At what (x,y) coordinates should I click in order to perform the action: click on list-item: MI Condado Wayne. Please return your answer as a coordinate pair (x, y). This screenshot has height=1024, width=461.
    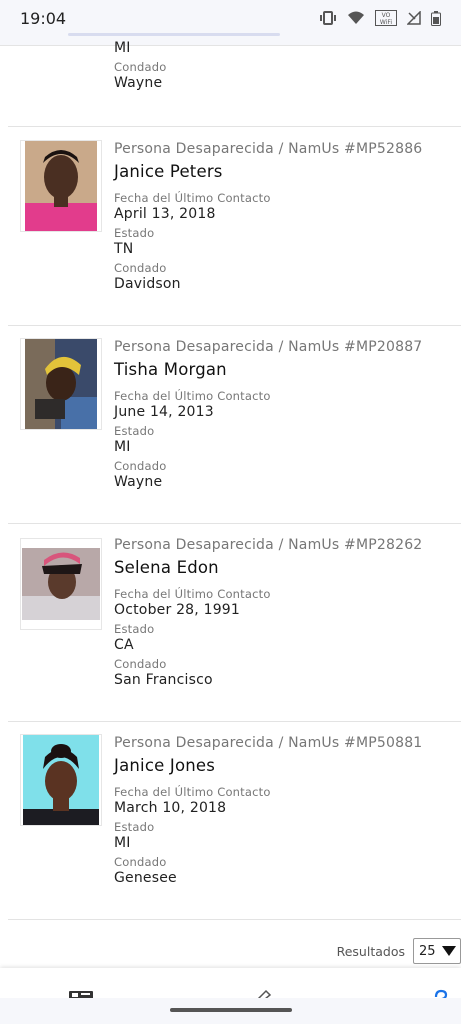
    Looking at the image, I should click on (230, 83).